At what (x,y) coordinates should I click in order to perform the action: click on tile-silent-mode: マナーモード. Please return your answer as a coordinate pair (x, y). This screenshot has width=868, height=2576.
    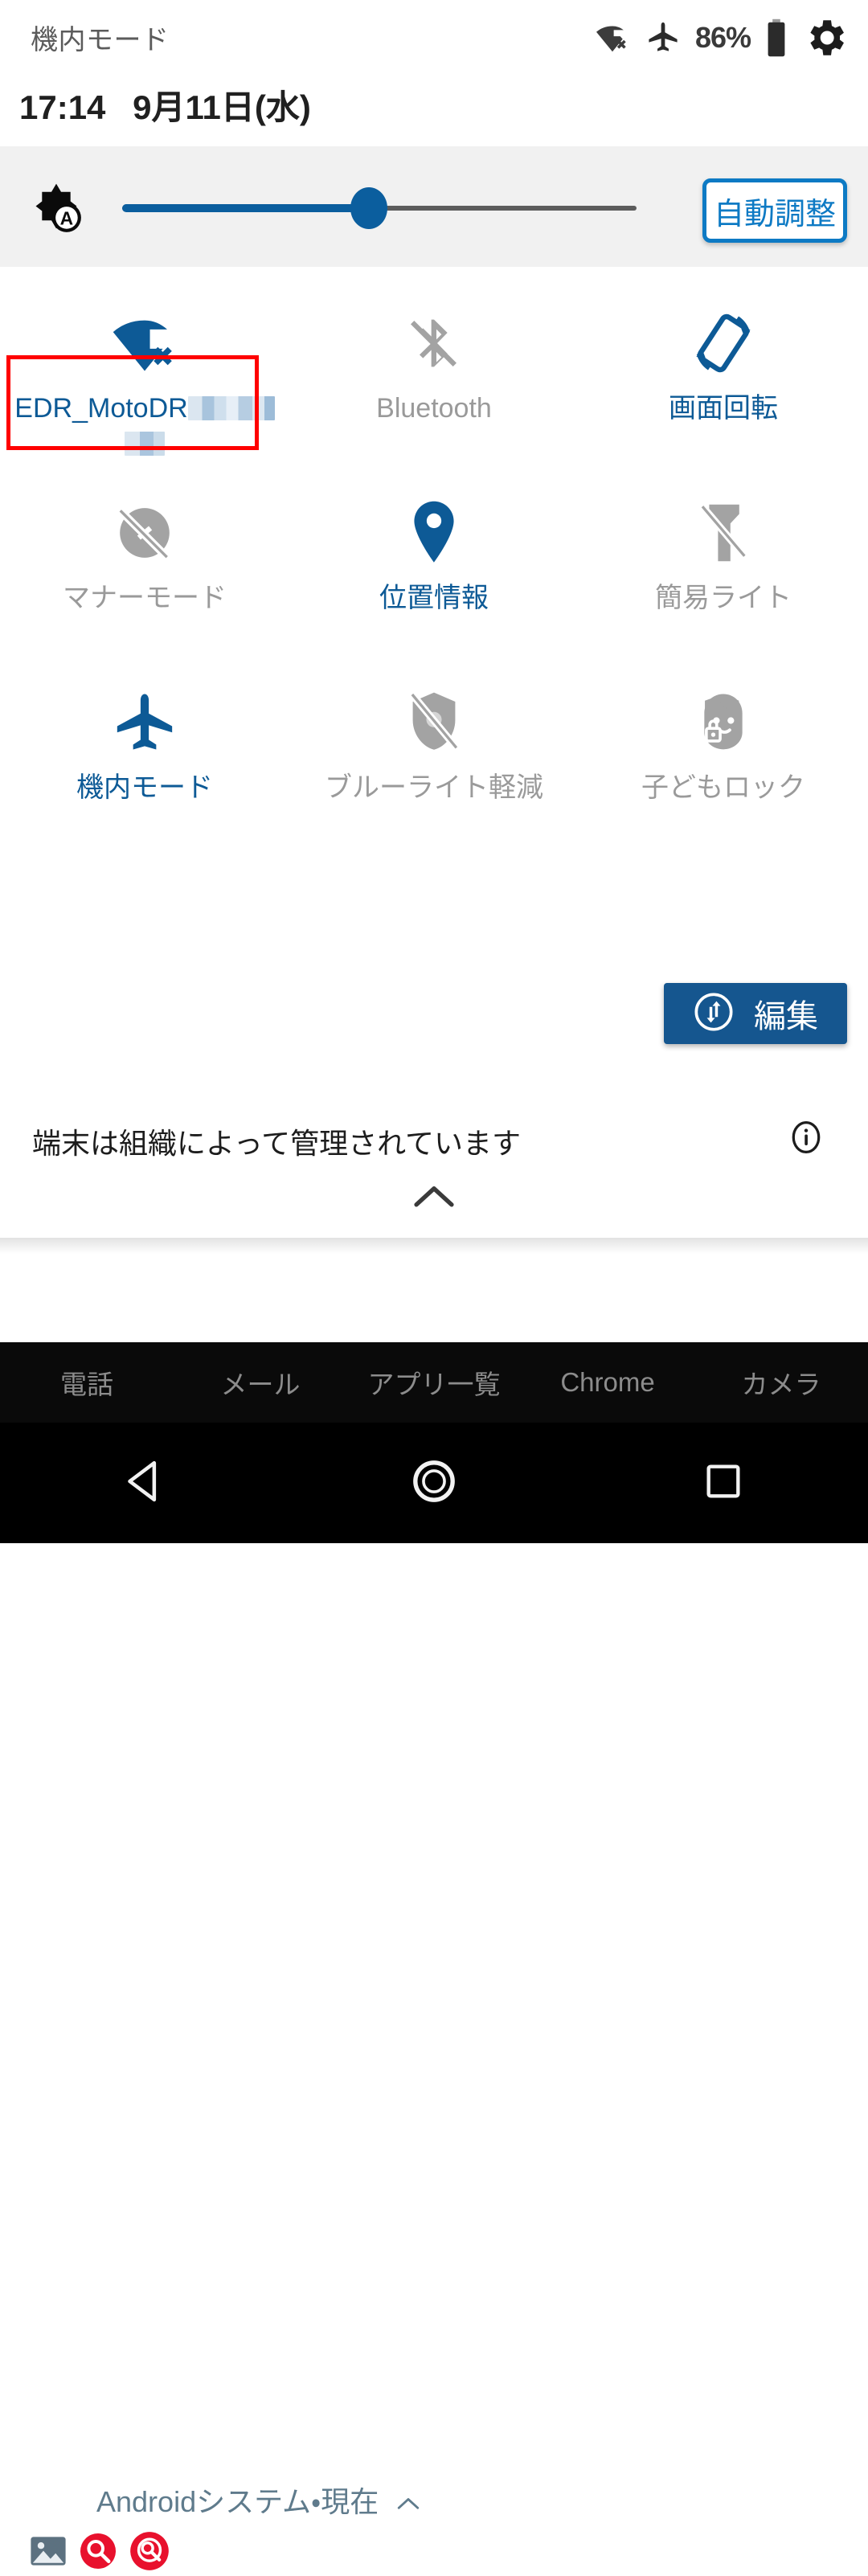
    Looking at the image, I should click on (144, 562).